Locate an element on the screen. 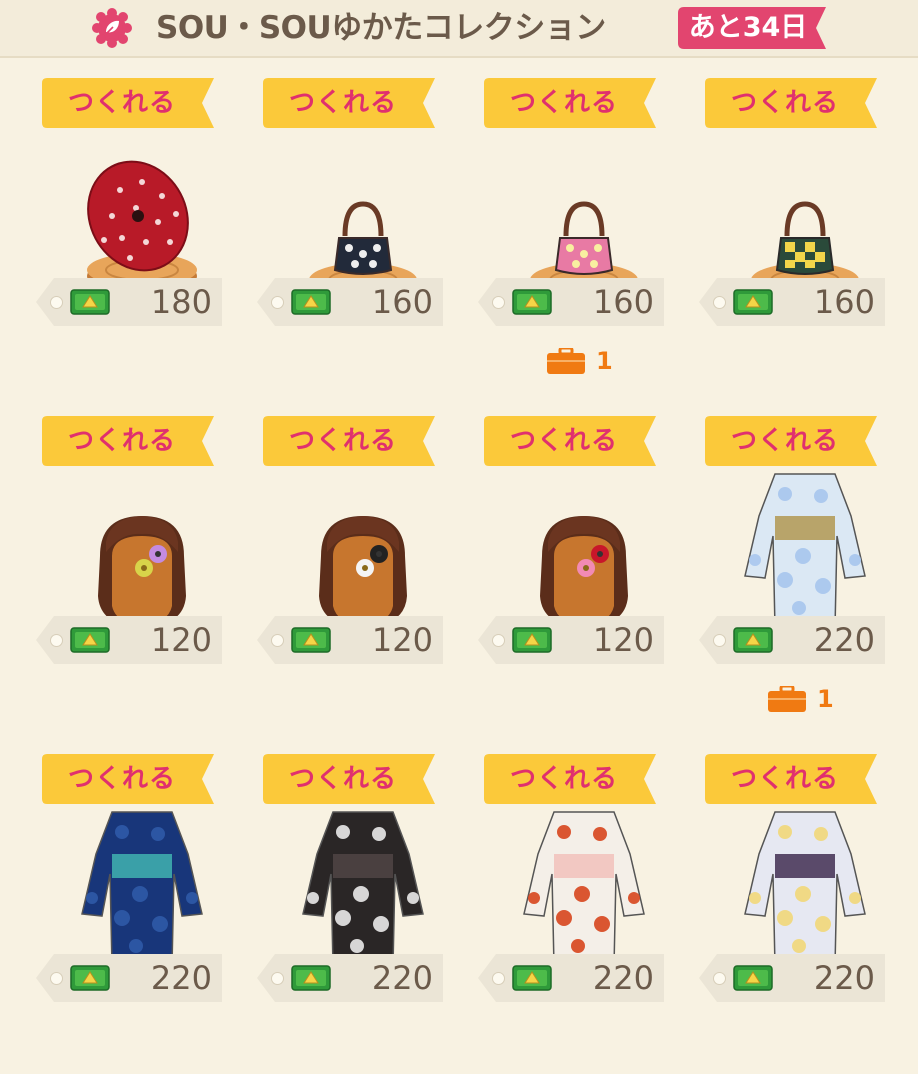 The height and width of the screenshot is (1074, 918). event-title: SOU・SOUゆかたコレクション is located at coordinates (381, 28).